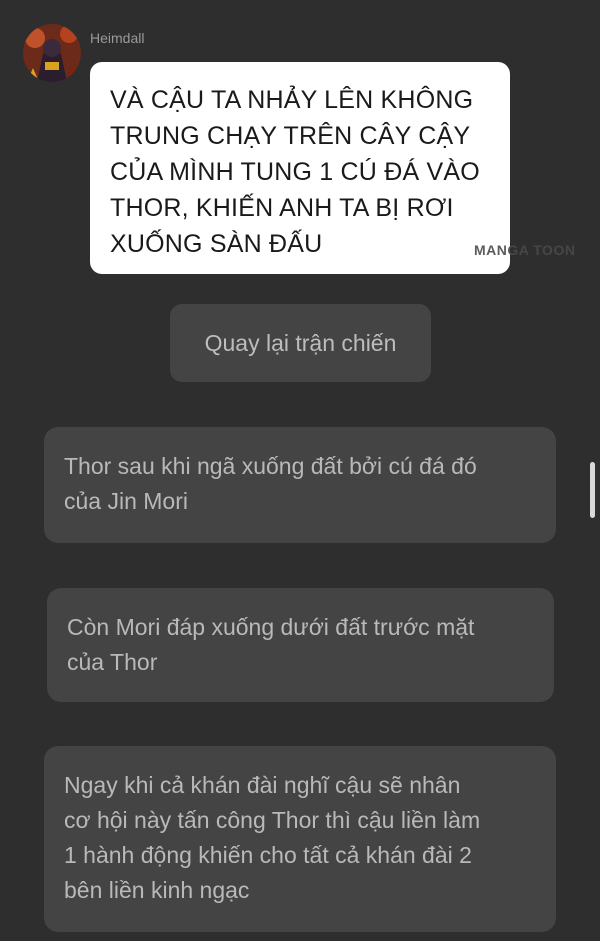 The height and width of the screenshot is (941, 600). I want to click on narration-line: Ngay khi cả khán đài nghĩ cậu sẽ nhân, so click(262, 785).